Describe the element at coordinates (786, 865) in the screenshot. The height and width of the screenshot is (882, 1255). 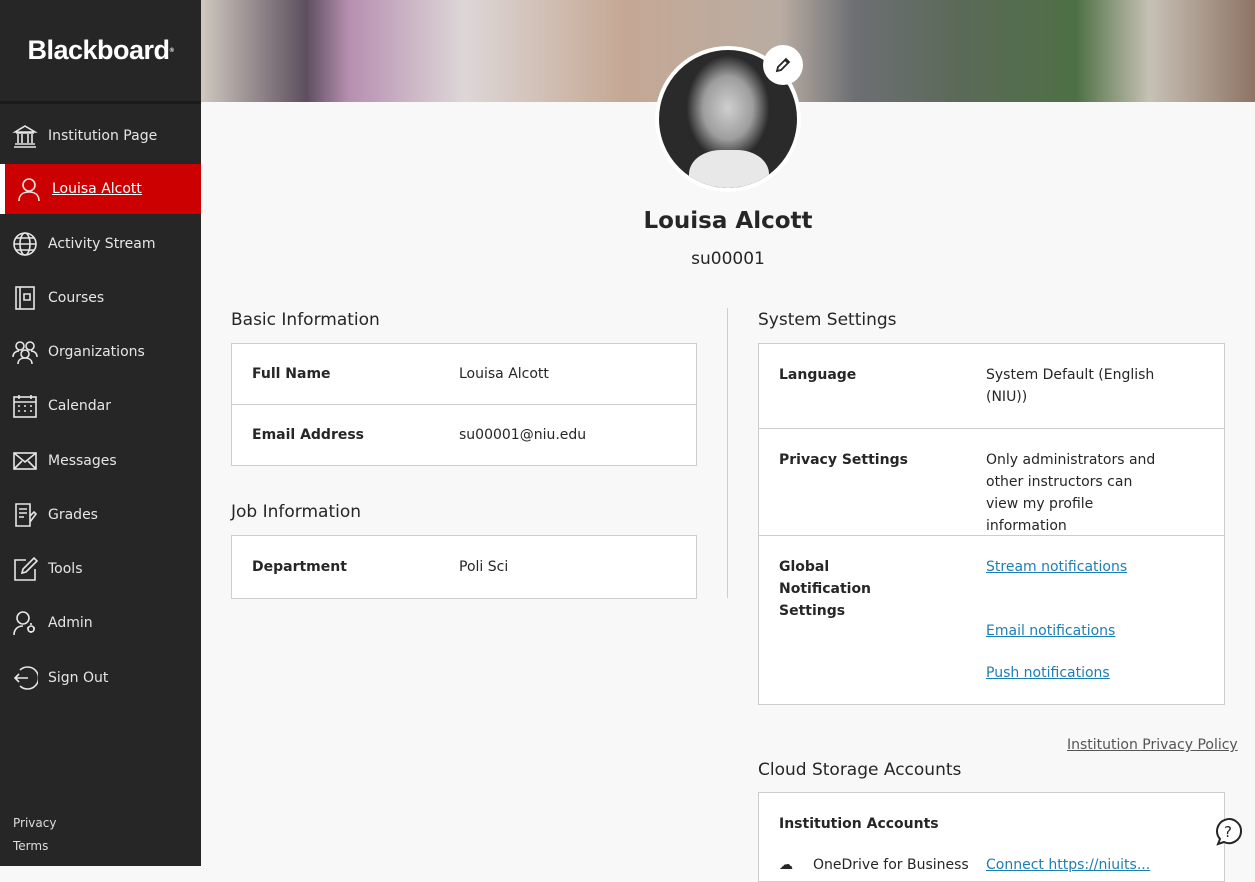
I see `cloud-icon: ☁` at that location.